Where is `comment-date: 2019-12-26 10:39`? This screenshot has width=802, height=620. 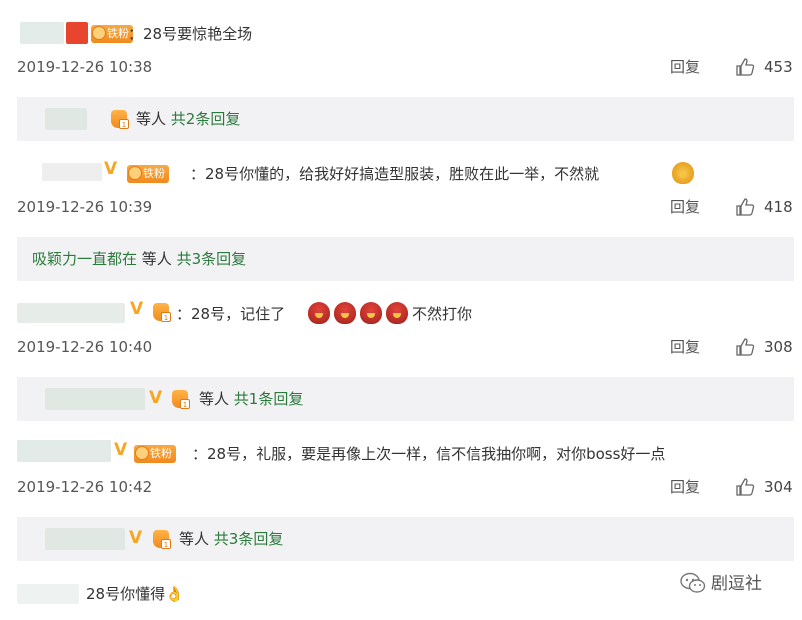
comment-date: 2019-12-26 10:39 is located at coordinates (85, 207).